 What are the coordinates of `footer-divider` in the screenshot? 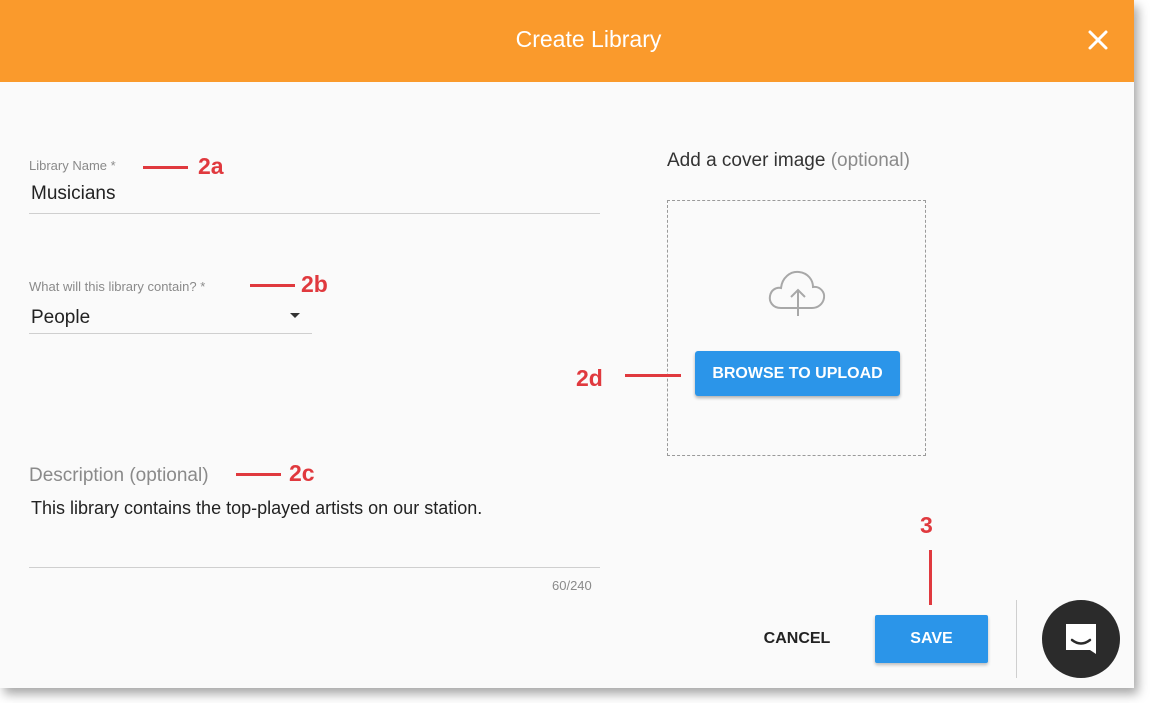 It's located at (1016, 639).